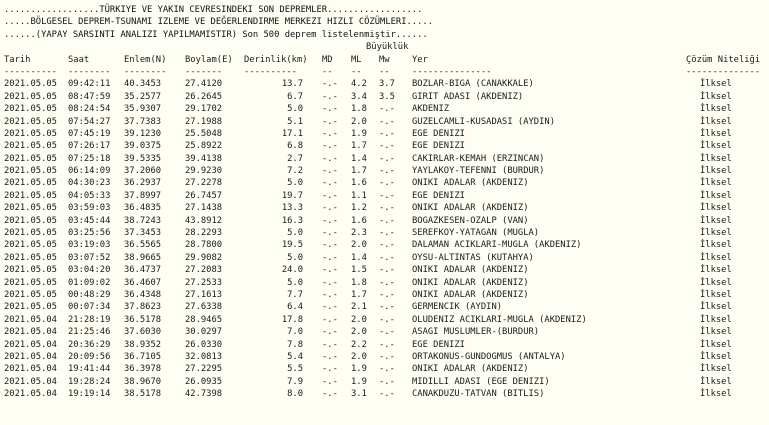 The height and width of the screenshot is (425, 769). What do you see at coordinates (204, 245) in the screenshot?
I see `cell-boylam: 28.7800` at bounding box center [204, 245].